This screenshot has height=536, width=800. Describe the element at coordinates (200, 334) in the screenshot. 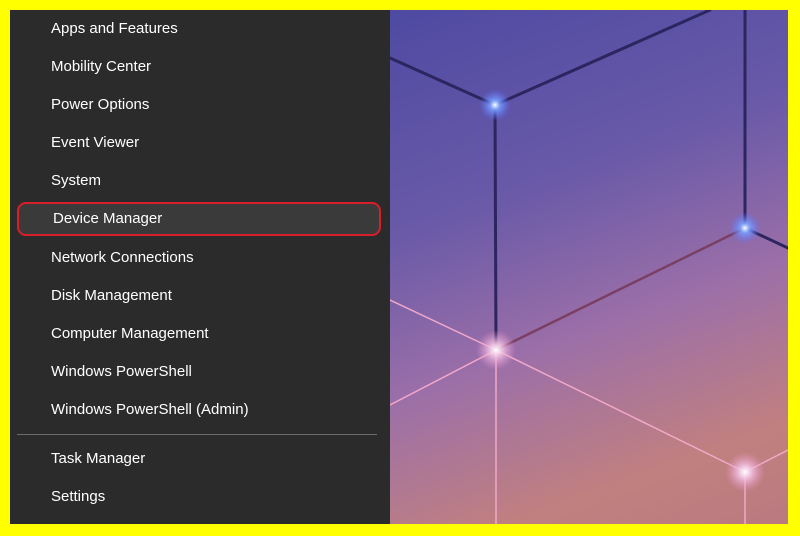

I see `menu-item-computer-management: Computer Management` at that location.